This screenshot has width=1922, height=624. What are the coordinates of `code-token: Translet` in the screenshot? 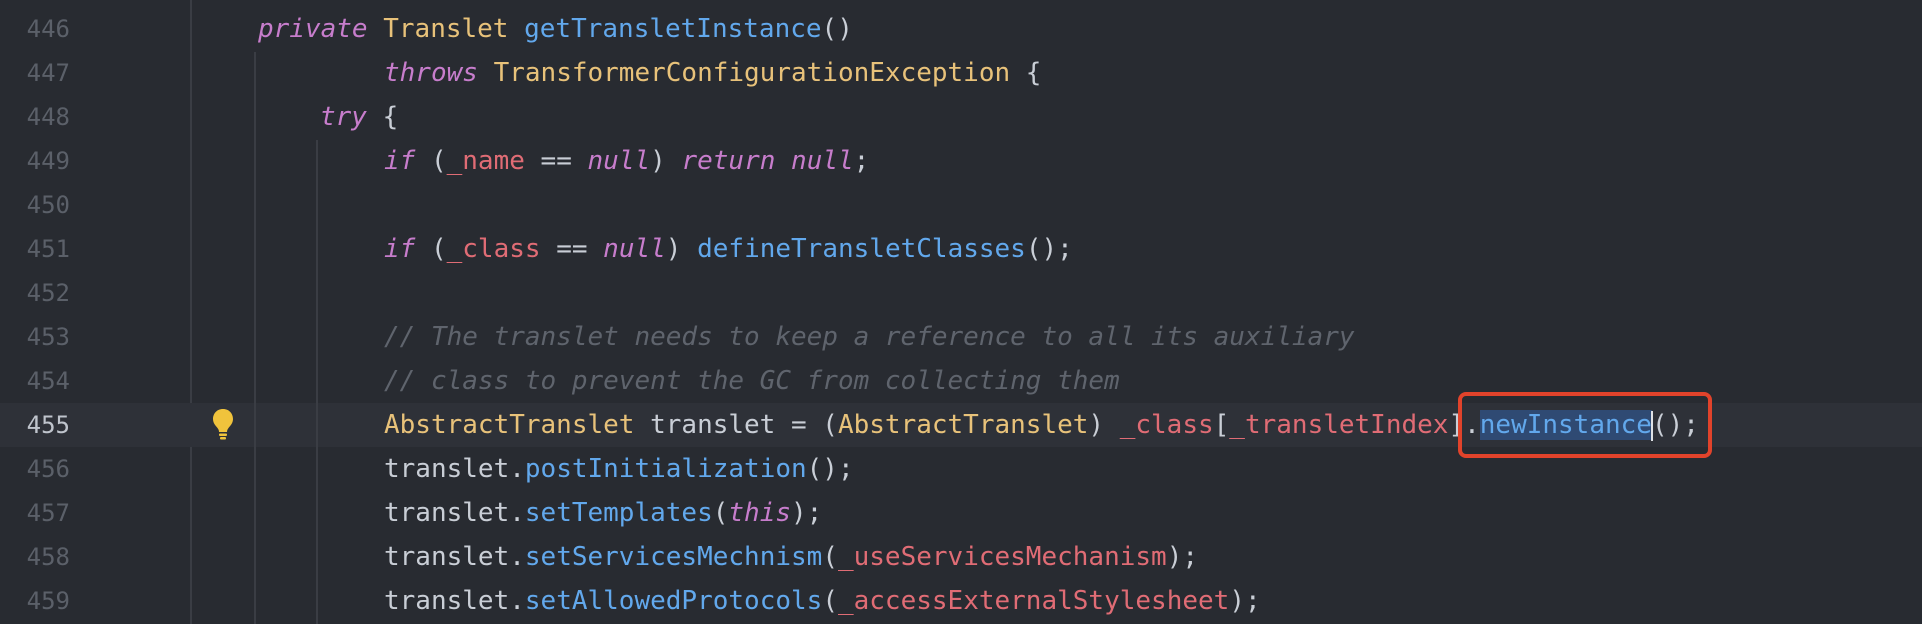 It's located at (446, 29).